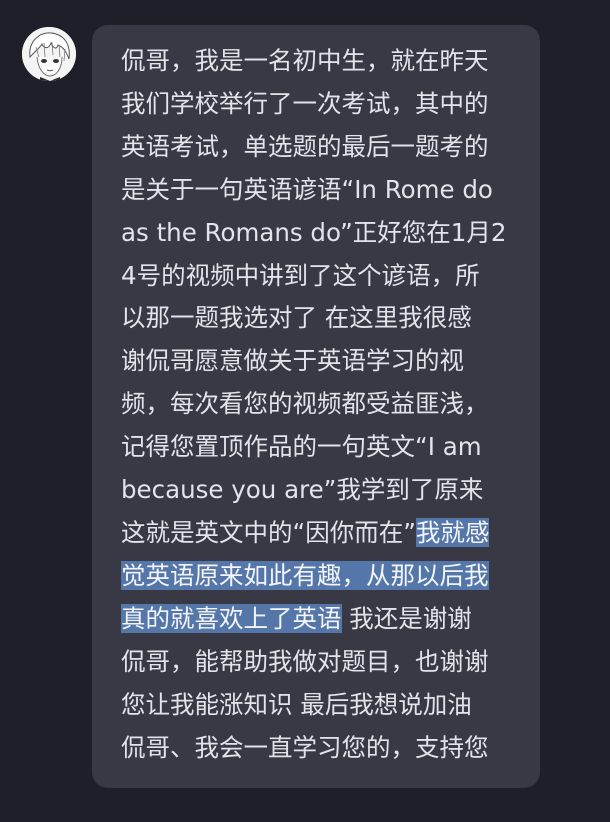 This screenshot has width=610, height=822. I want to click on message-line: 以那一题我选对了 在这里我很感, so click(318, 318).